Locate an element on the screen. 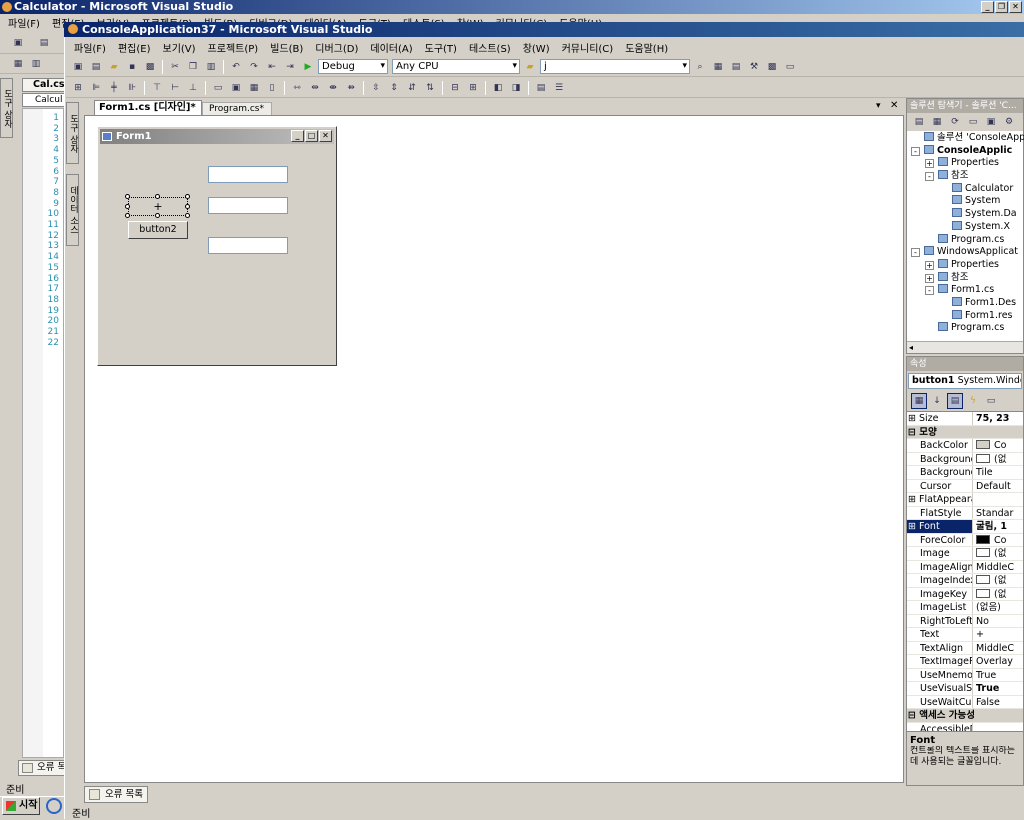  view-designer-icon: ▣ is located at coordinates (991, 122).